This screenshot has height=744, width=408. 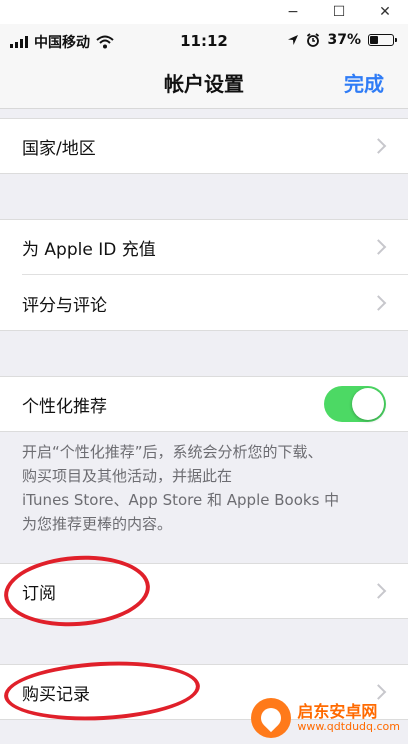 I want to click on wifi-icon, so click(x=105, y=42).